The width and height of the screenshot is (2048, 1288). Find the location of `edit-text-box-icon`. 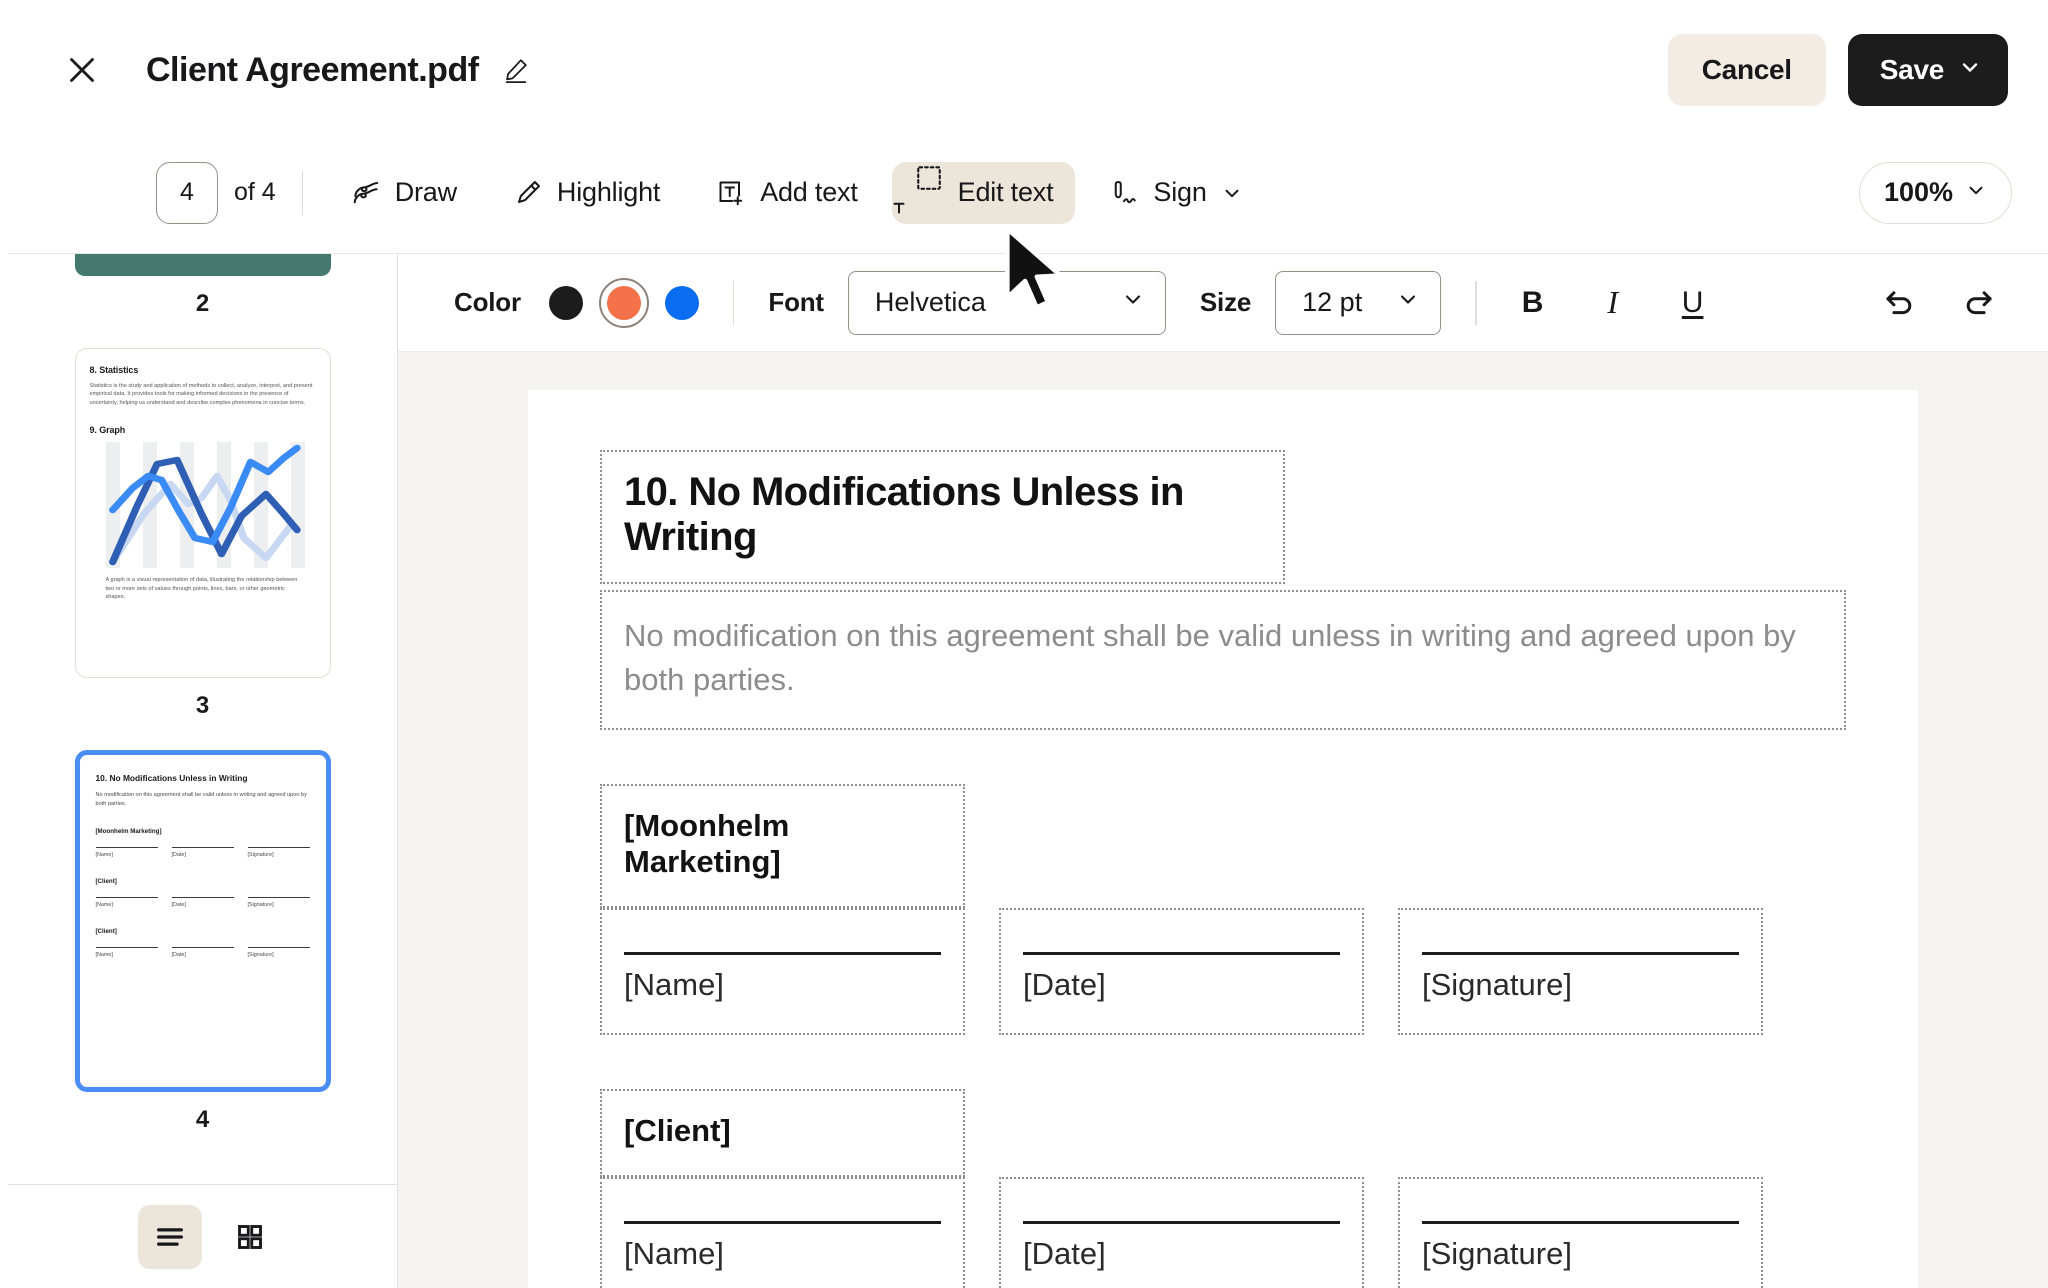

edit-text-box-icon is located at coordinates (918, 193).